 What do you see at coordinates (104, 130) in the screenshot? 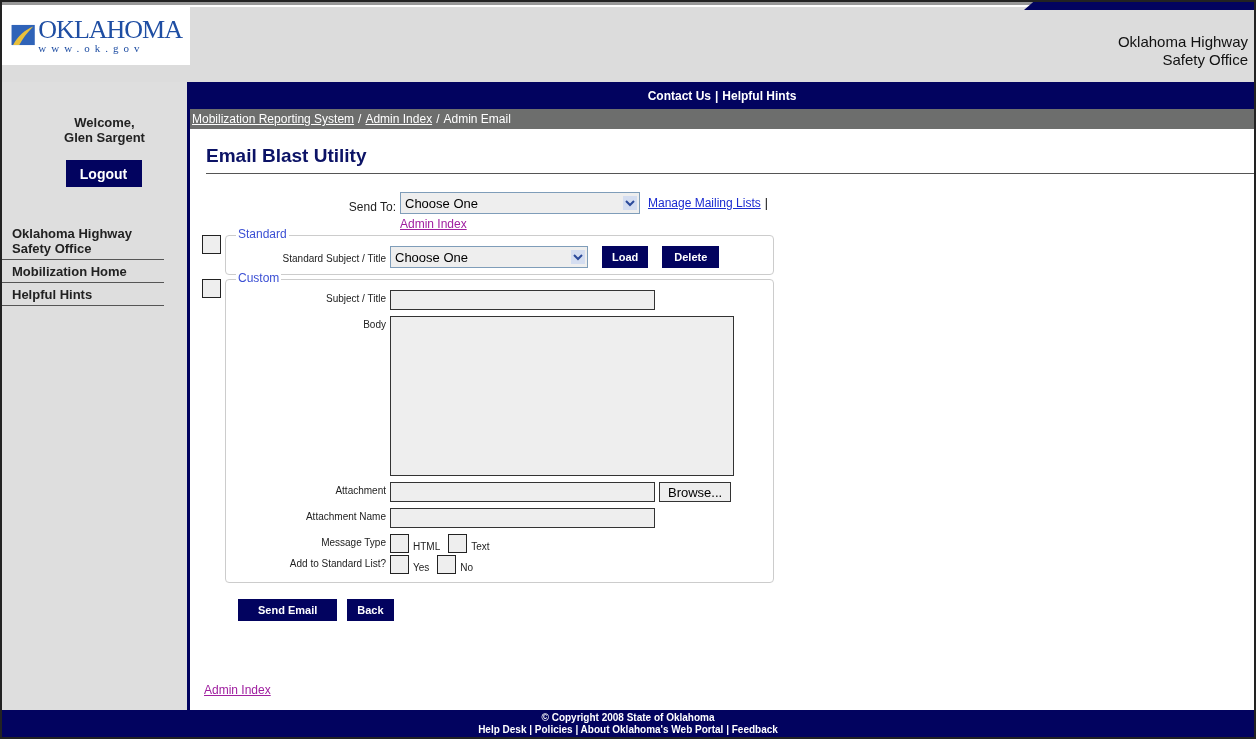
I see `welcome-text: Welcome, Glen Sargent` at bounding box center [104, 130].